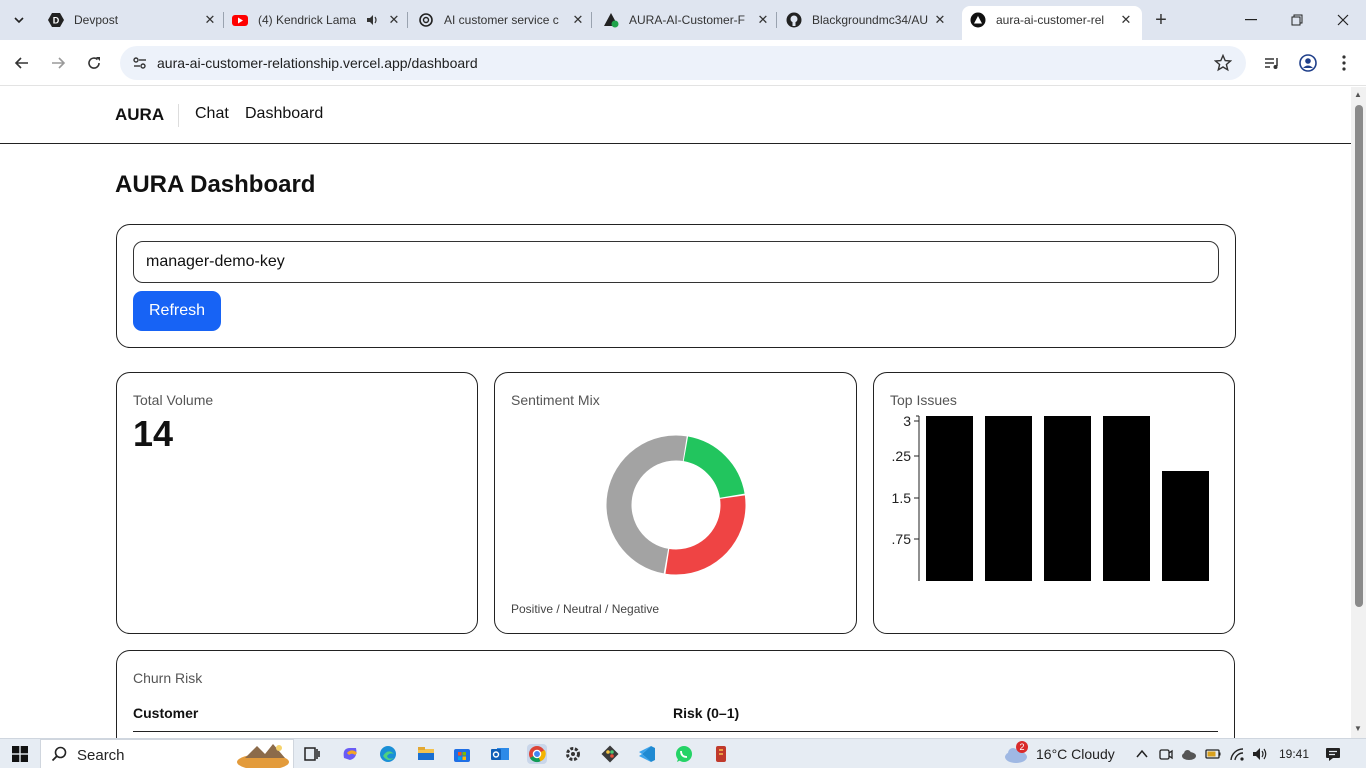  What do you see at coordinates (1223, 63) in the screenshot?
I see `bookmark-star-icon` at bounding box center [1223, 63].